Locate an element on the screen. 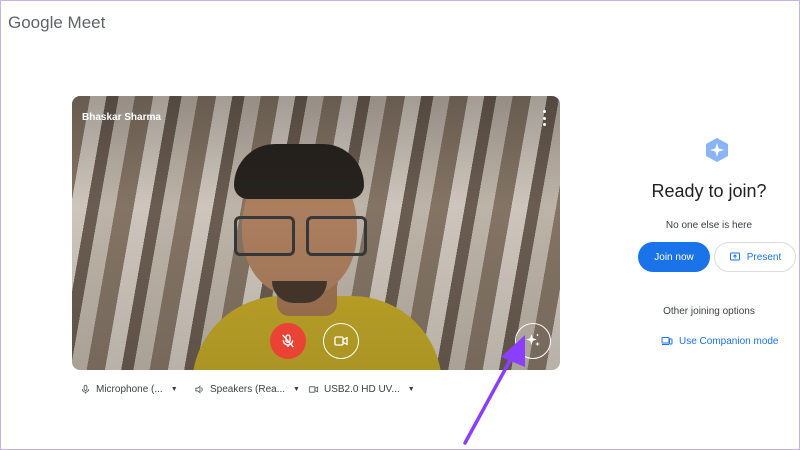  join-now-button: Join now is located at coordinates (674, 257).